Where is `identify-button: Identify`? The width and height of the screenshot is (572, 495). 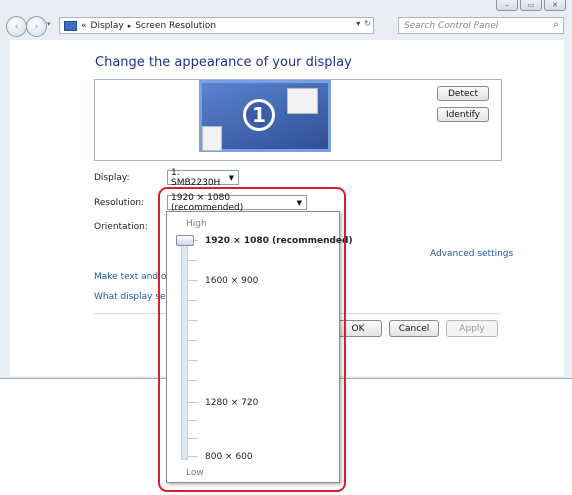 identify-button: Identify is located at coordinates (463, 114).